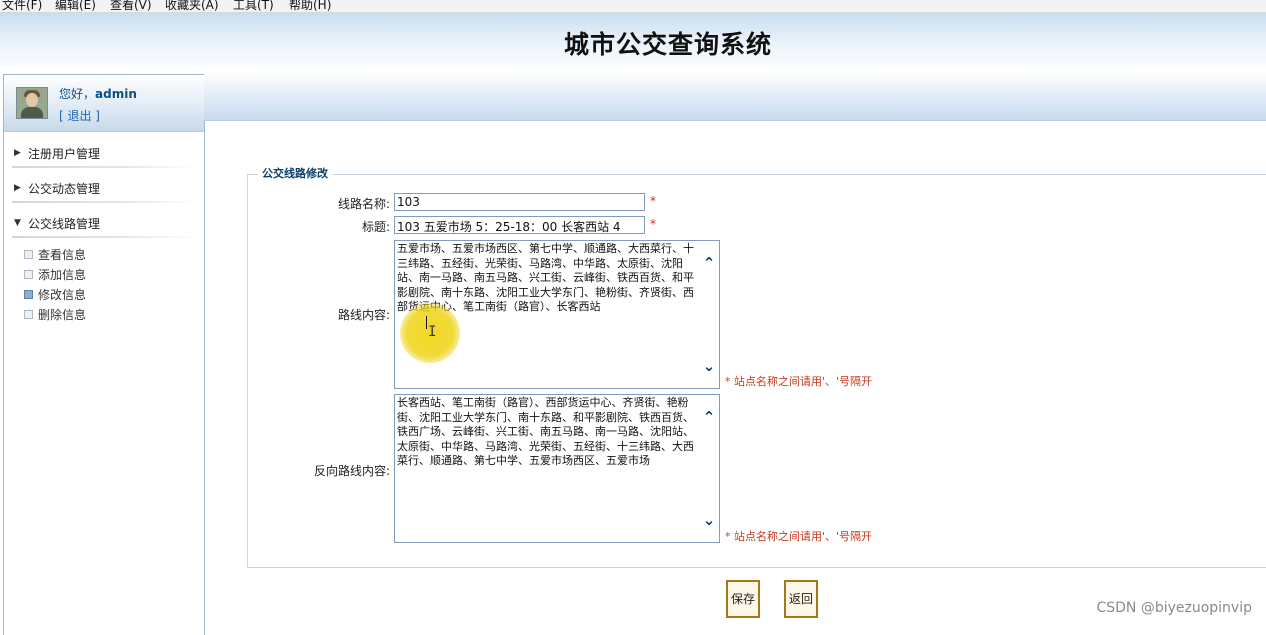 Image resolution: width=1266 pixels, height=635 pixels. Describe the element at coordinates (351, 471) in the screenshot. I see `reverse-route-label: 反向路线内容:` at that location.